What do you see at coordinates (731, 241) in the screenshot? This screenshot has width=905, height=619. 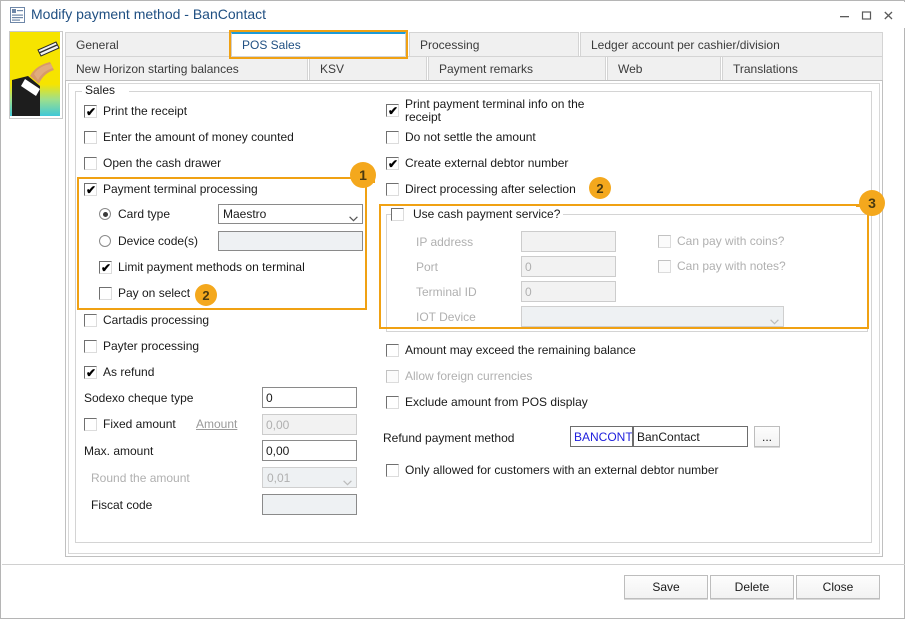 I see `can-pay-coins-label: Can pay with coins?` at bounding box center [731, 241].